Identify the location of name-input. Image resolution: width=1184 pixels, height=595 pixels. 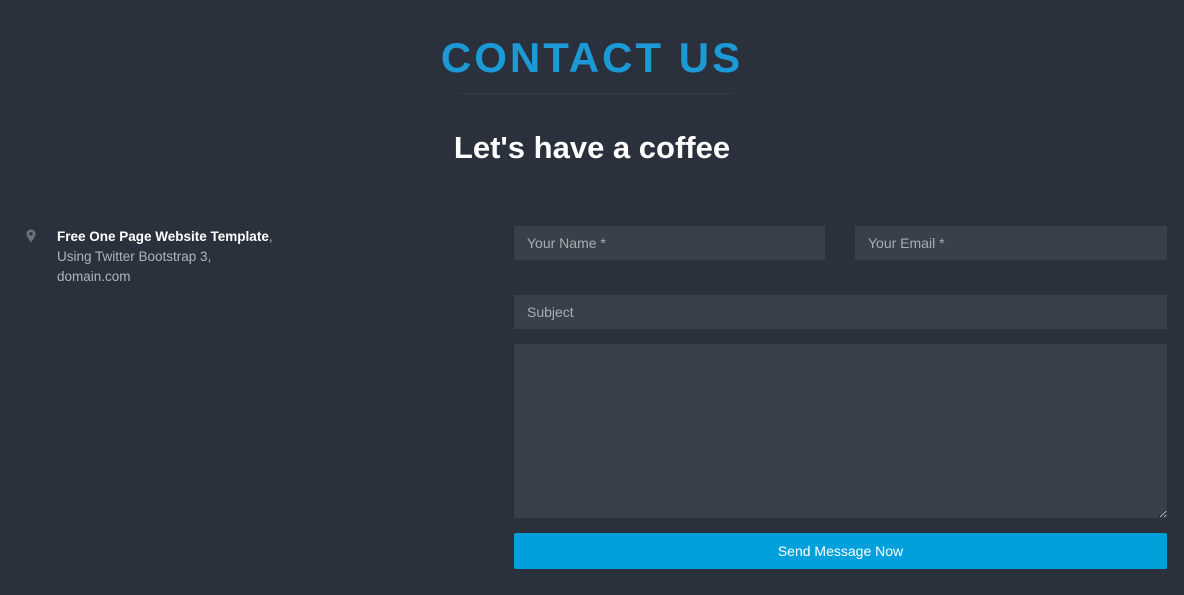
(669, 243).